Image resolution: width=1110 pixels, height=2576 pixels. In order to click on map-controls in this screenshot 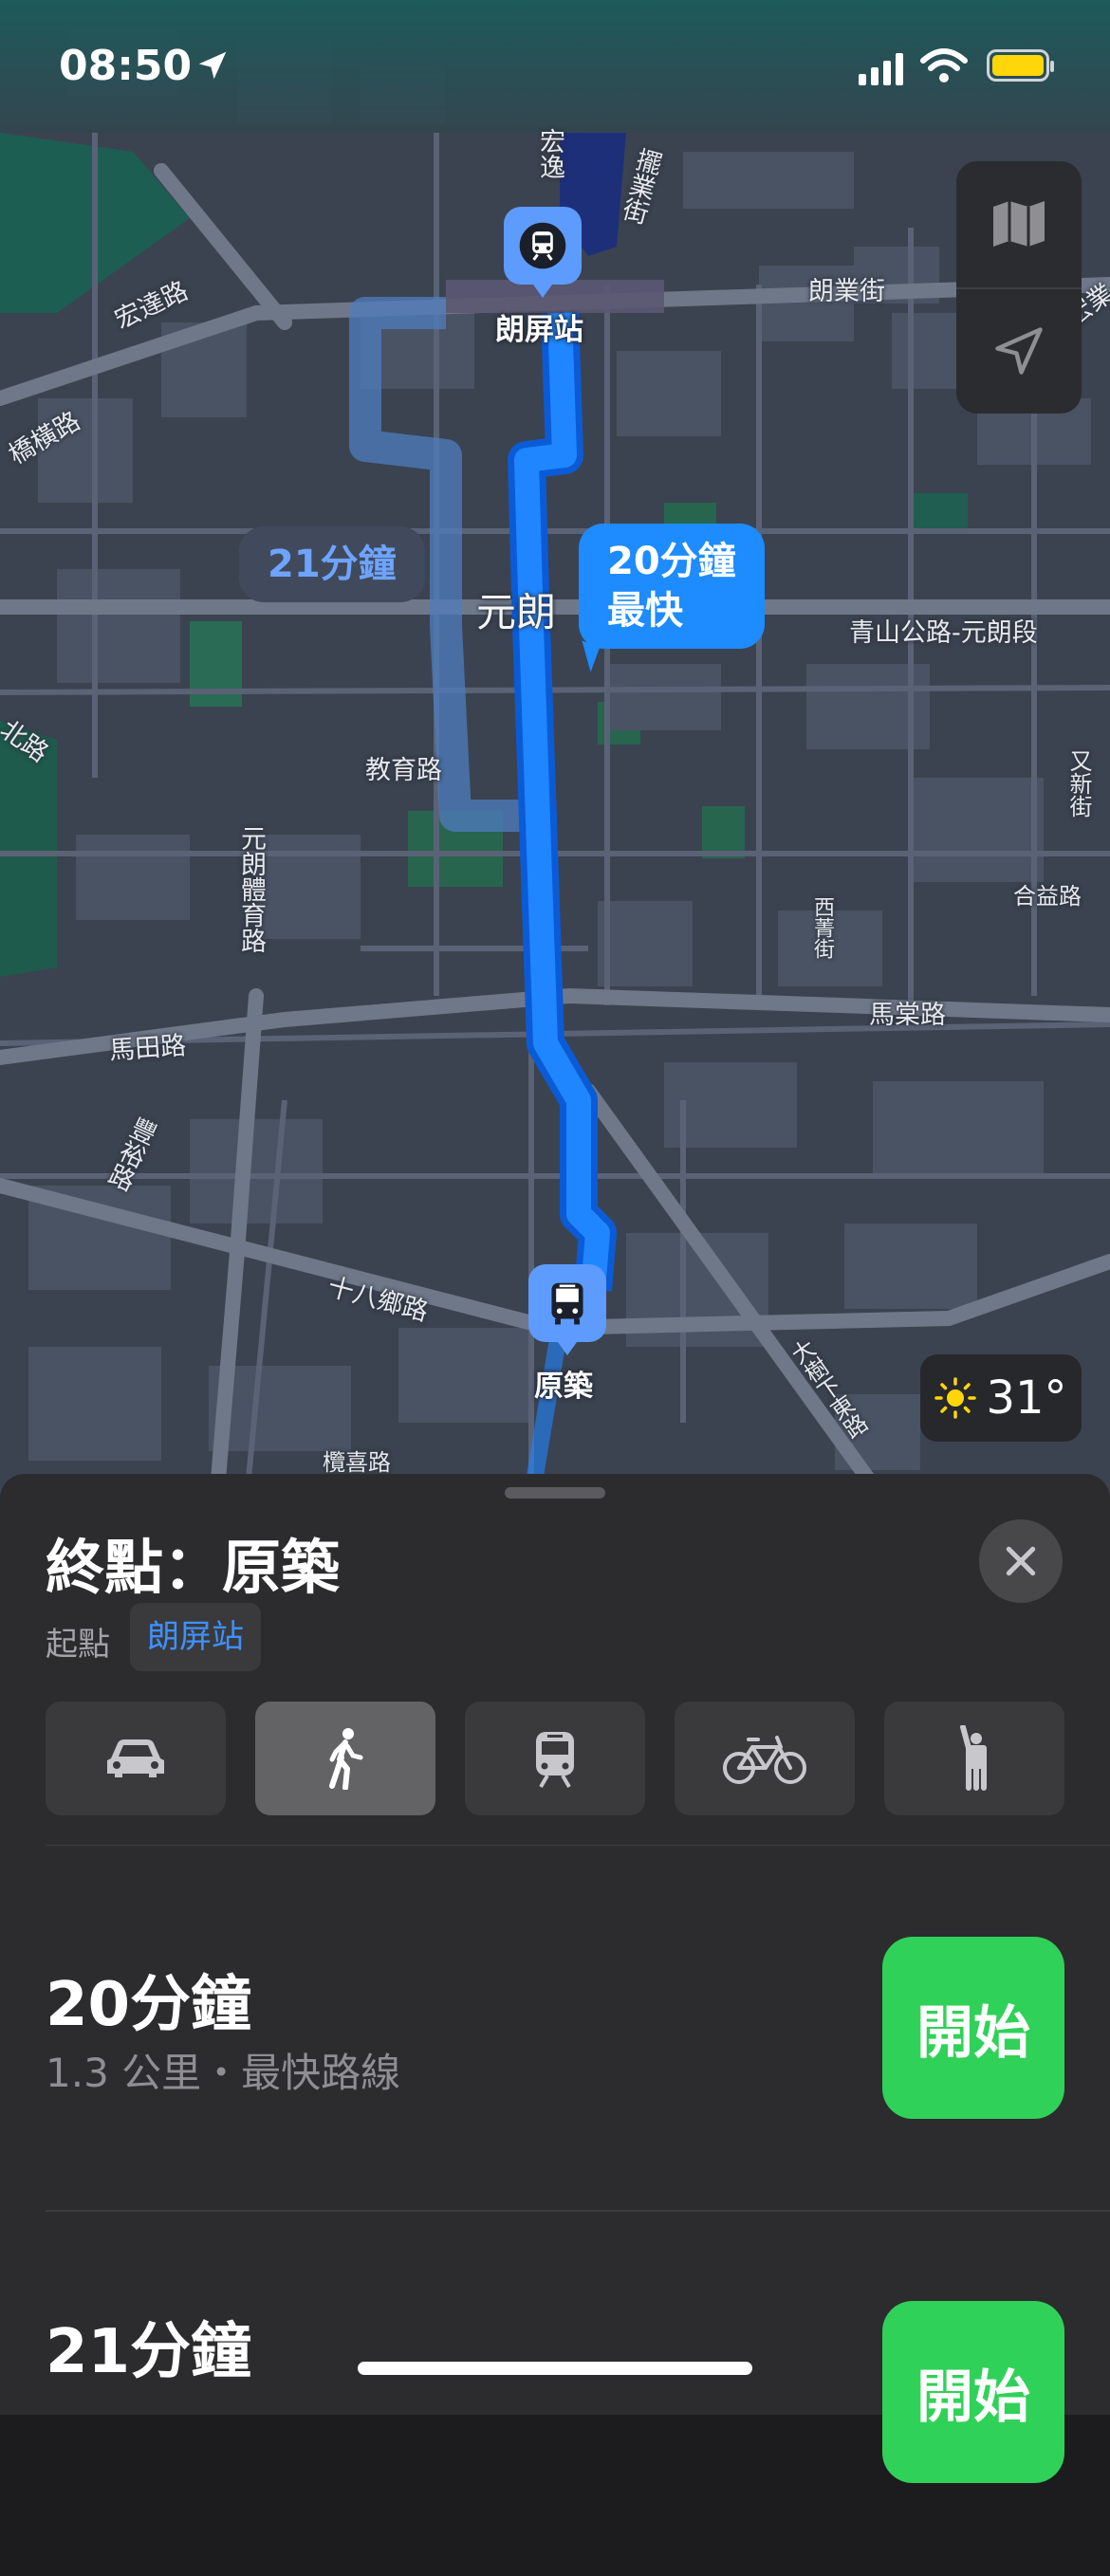, I will do `click(1019, 287)`.